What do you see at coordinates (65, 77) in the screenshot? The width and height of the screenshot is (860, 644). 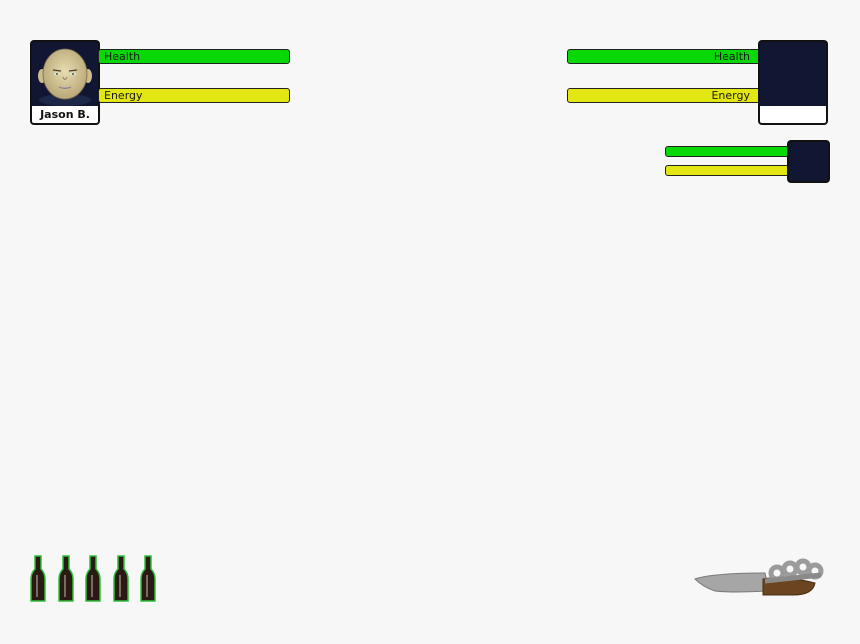 I see `player-face-icon` at bounding box center [65, 77].